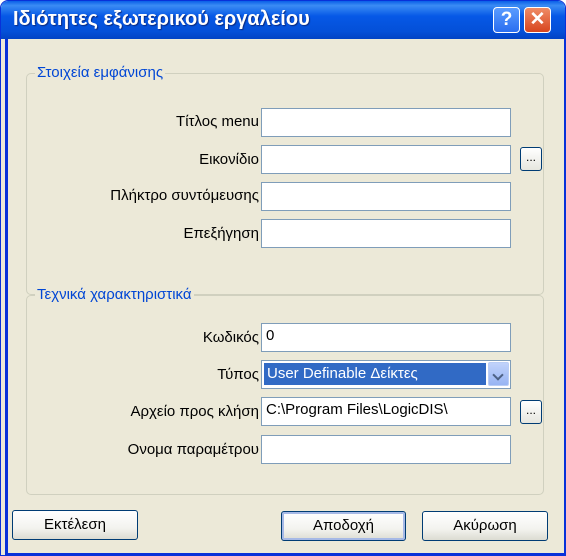 The width and height of the screenshot is (566, 556). Describe the element at coordinates (375, 374) in the screenshot. I see `type-select-value: User Definable Δείκτες` at that location.